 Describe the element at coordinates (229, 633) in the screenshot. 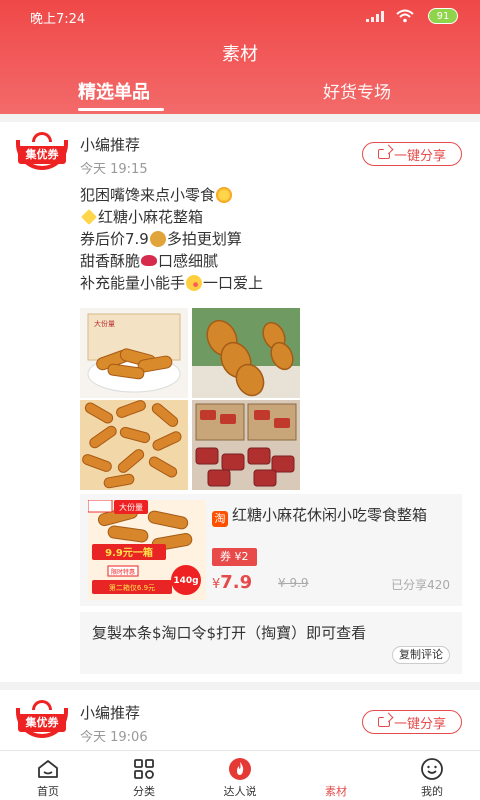

I see `taobao-code-text: 复製本条$淘口令$打开（掏寶）即可查看` at that location.